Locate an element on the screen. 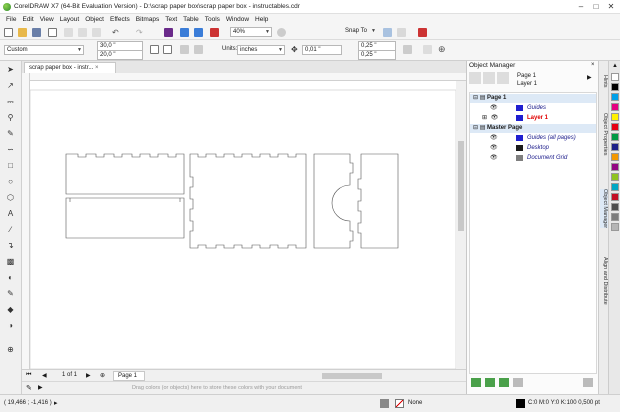 This screenshot has height=412, width=620. minimize-button: – is located at coordinates (581, 7).